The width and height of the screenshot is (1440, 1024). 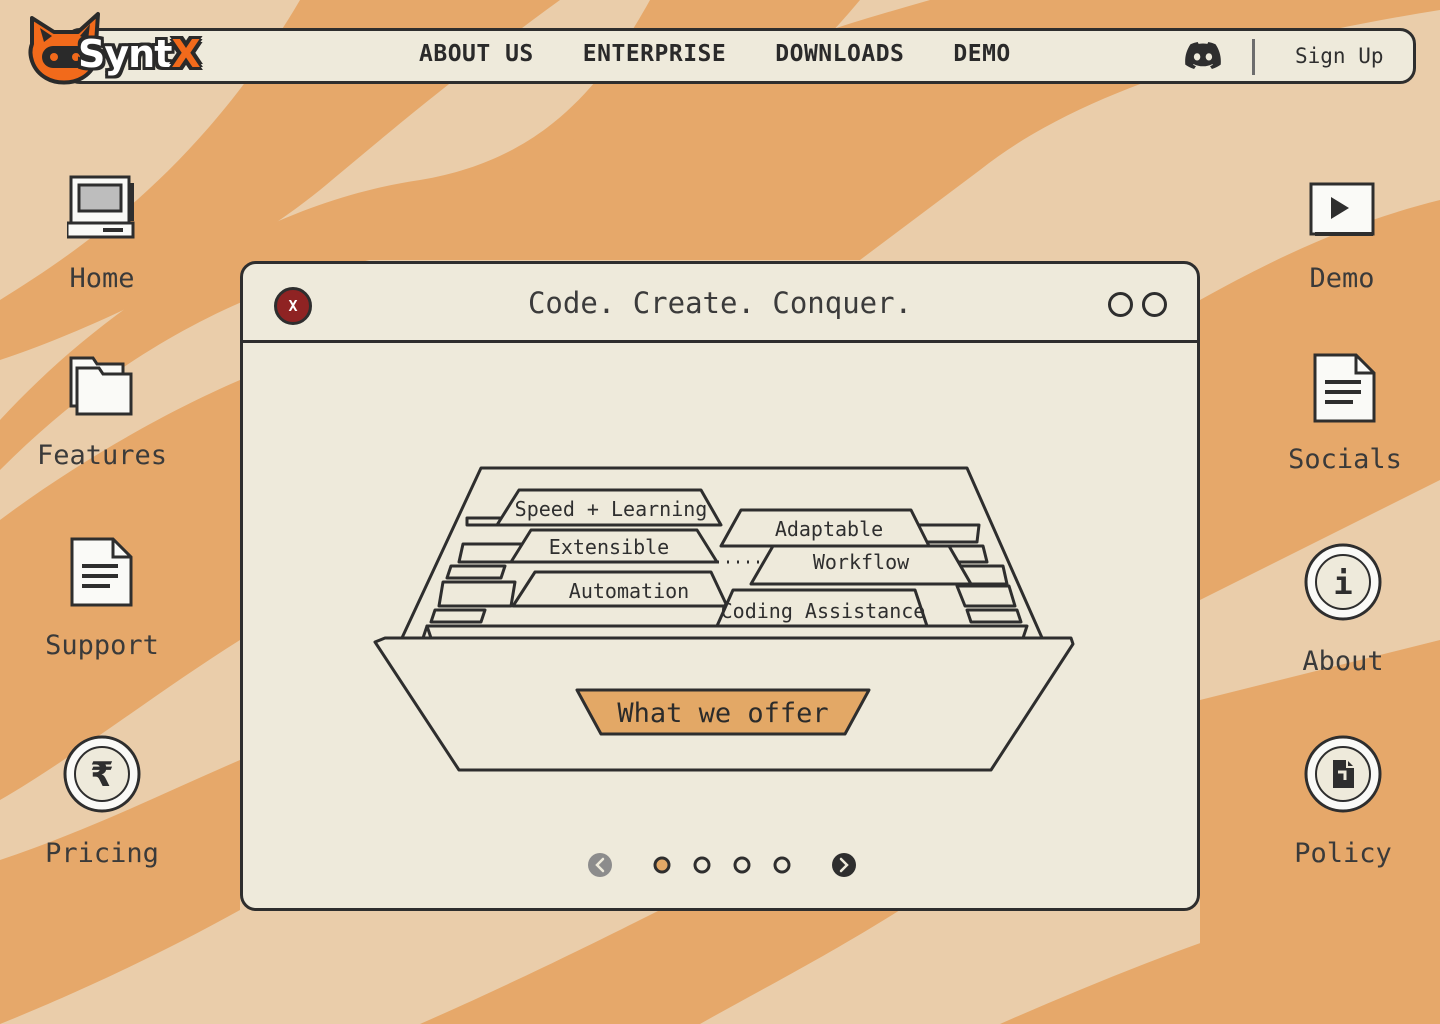 I want to click on main-nav: ABOUT US ENTERPRISE DOWNLOADS DEMO, so click(x=715, y=54).